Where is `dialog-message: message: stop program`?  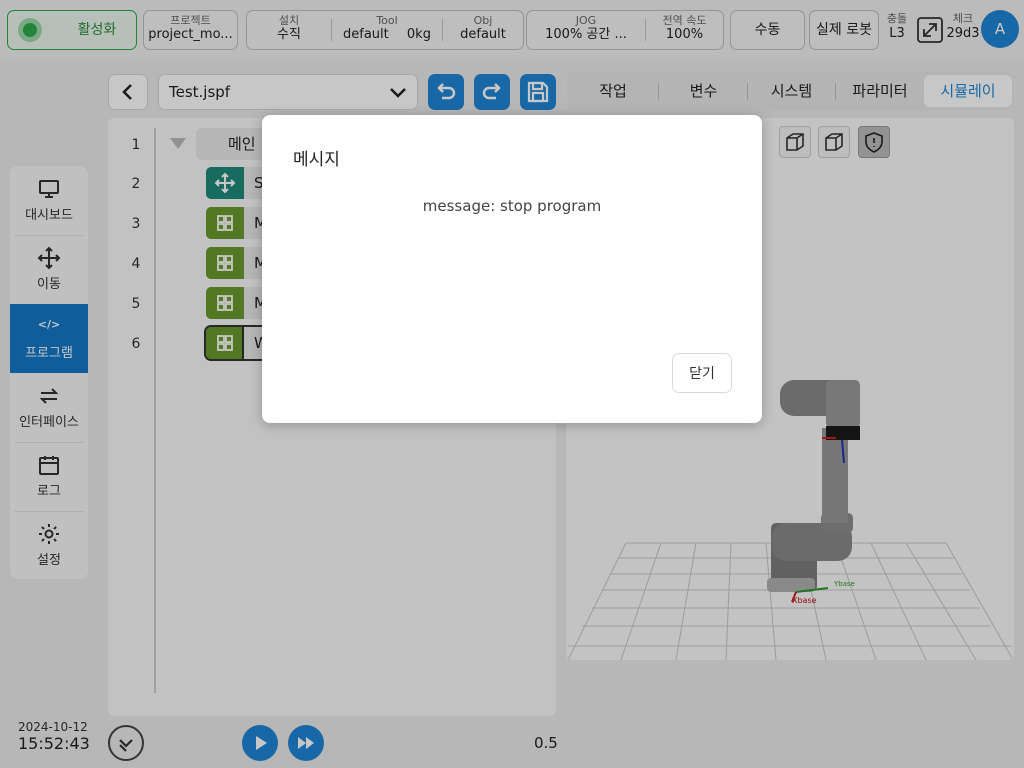 dialog-message: message: stop program is located at coordinates (512, 206).